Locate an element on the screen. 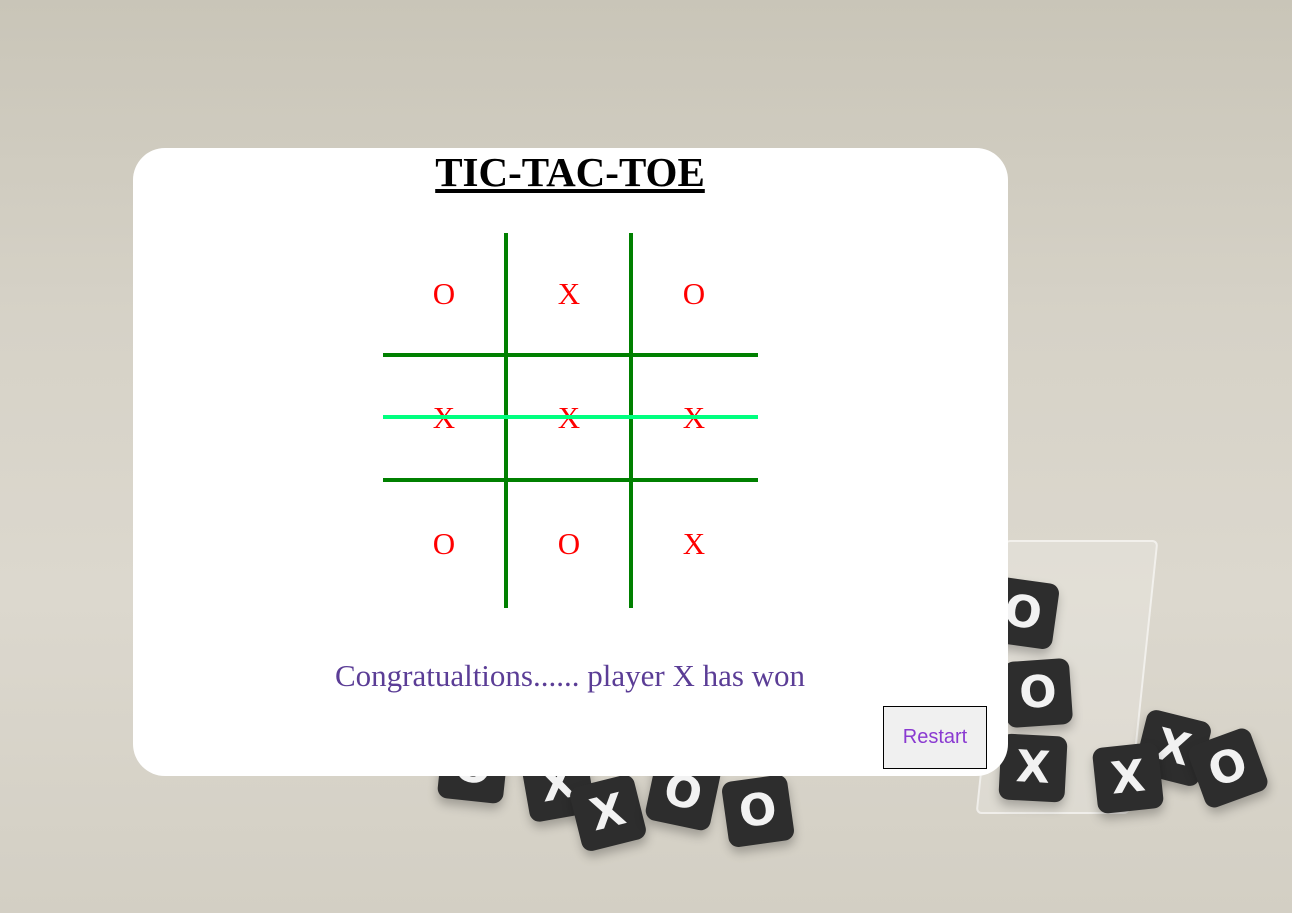  board-cell-7: O is located at coordinates (444, 544).